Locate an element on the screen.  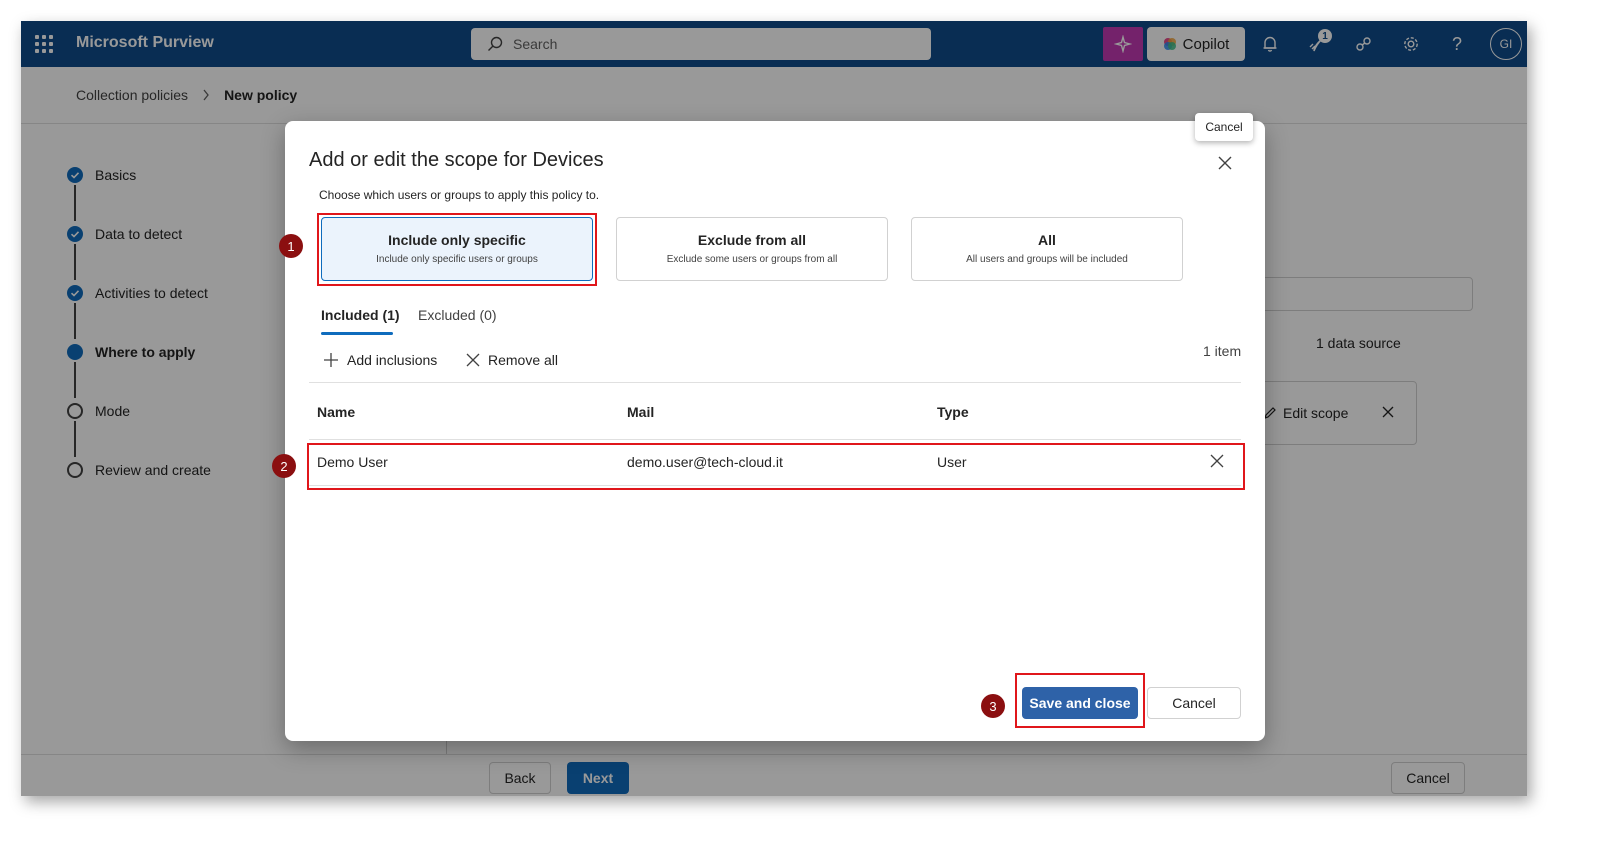
table-header-divider is located at coordinates (775, 439).